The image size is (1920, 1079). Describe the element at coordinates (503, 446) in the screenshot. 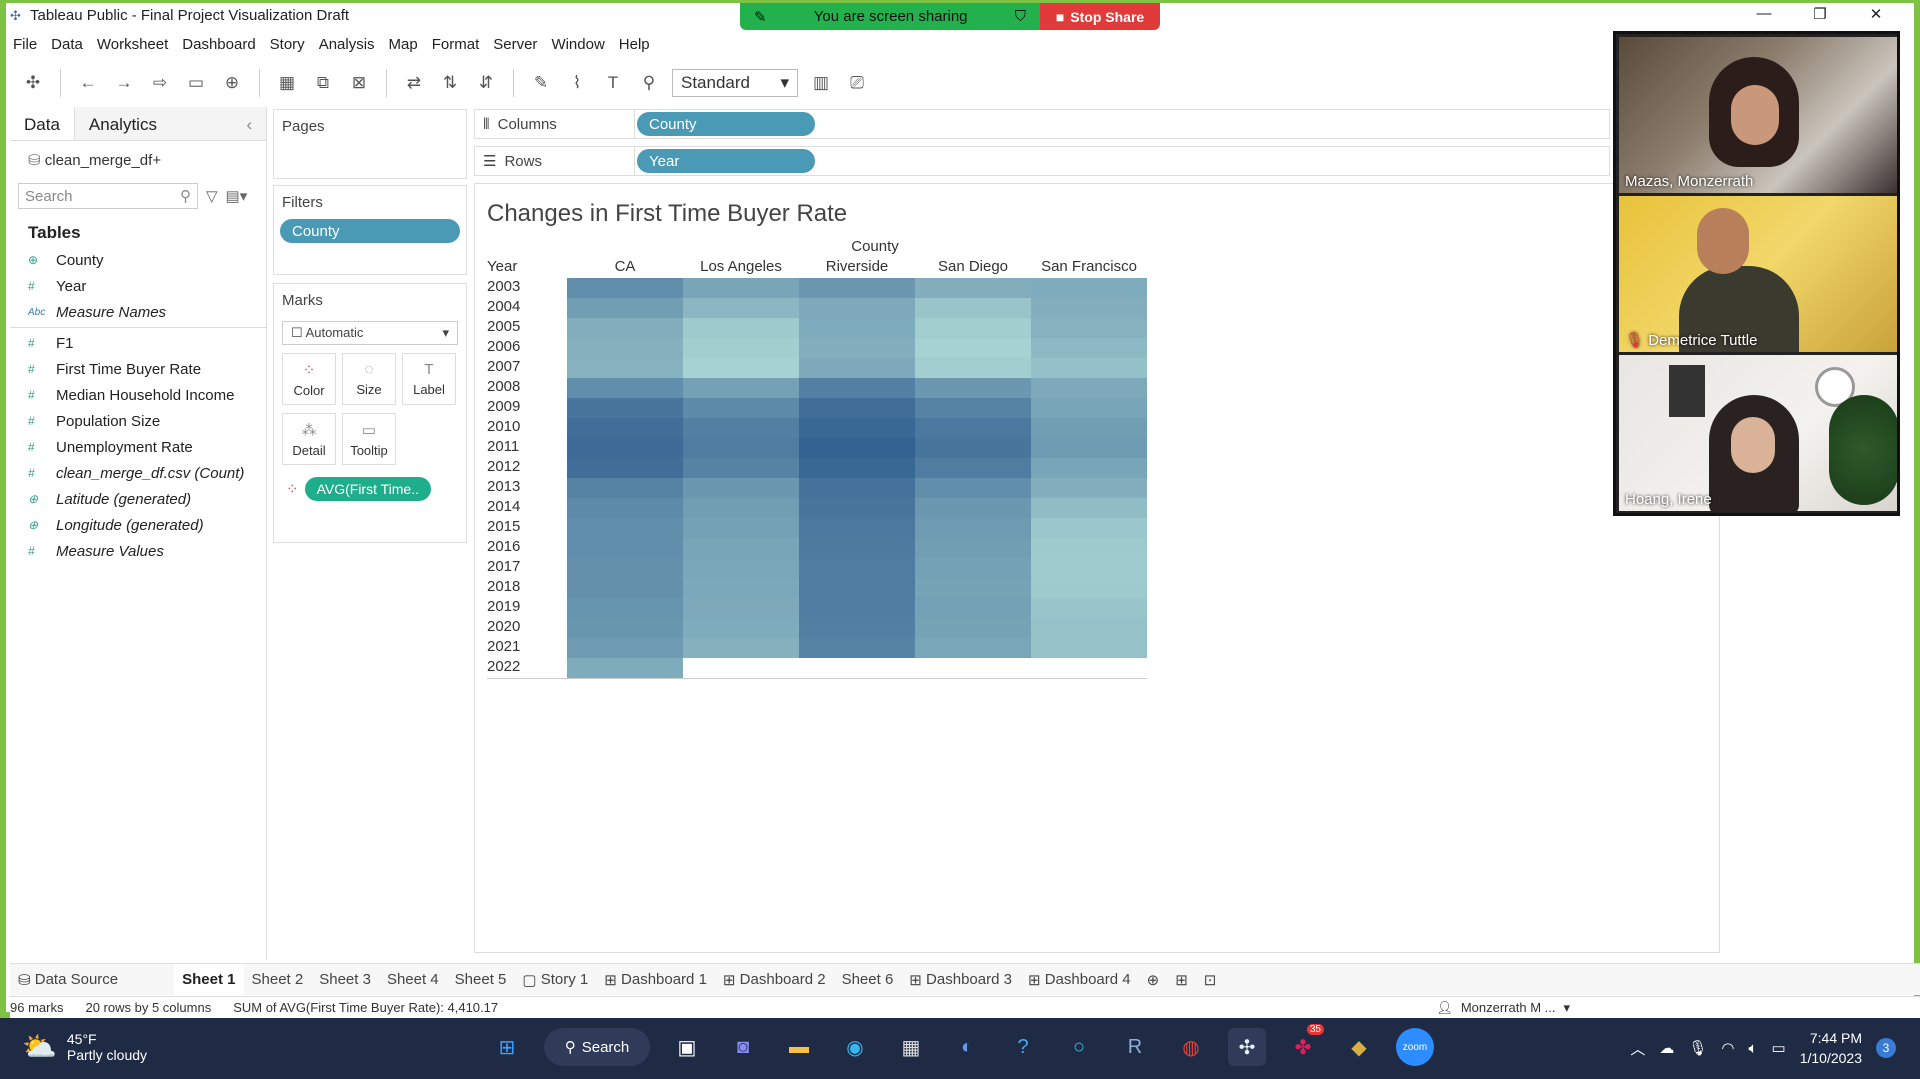

I see `row-label: 2011` at that location.